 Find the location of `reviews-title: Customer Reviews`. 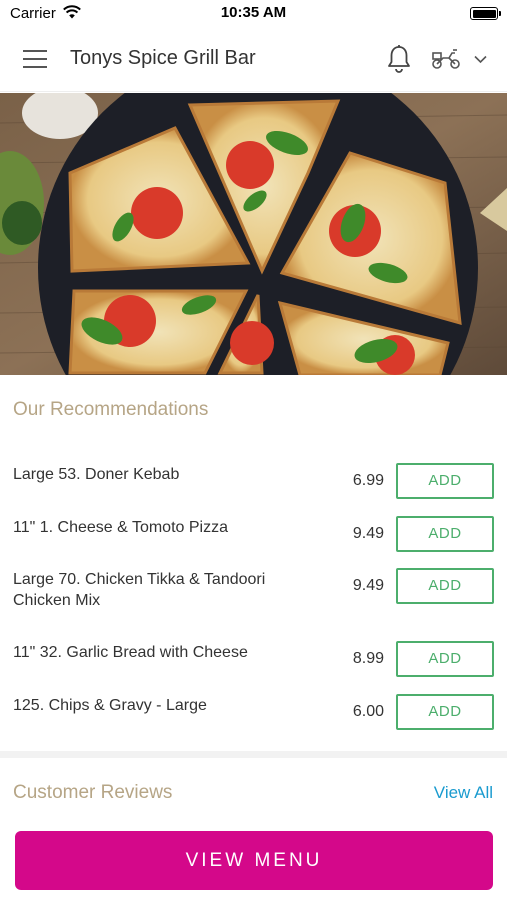

reviews-title: Customer Reviews is located at coordinates (93, 792).